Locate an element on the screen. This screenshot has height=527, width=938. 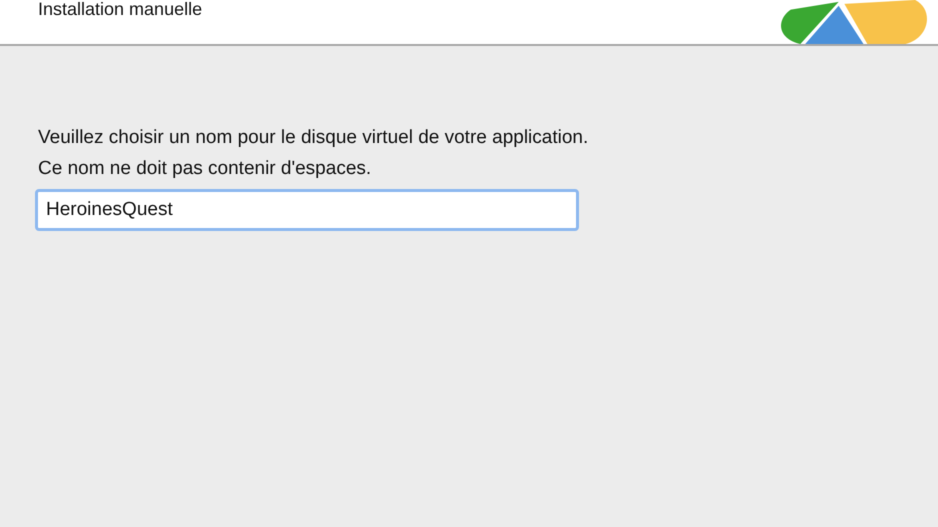
instruction-text: Ce nom ne doit pas contenir d'espaces. is located at coordinates (205, 169).